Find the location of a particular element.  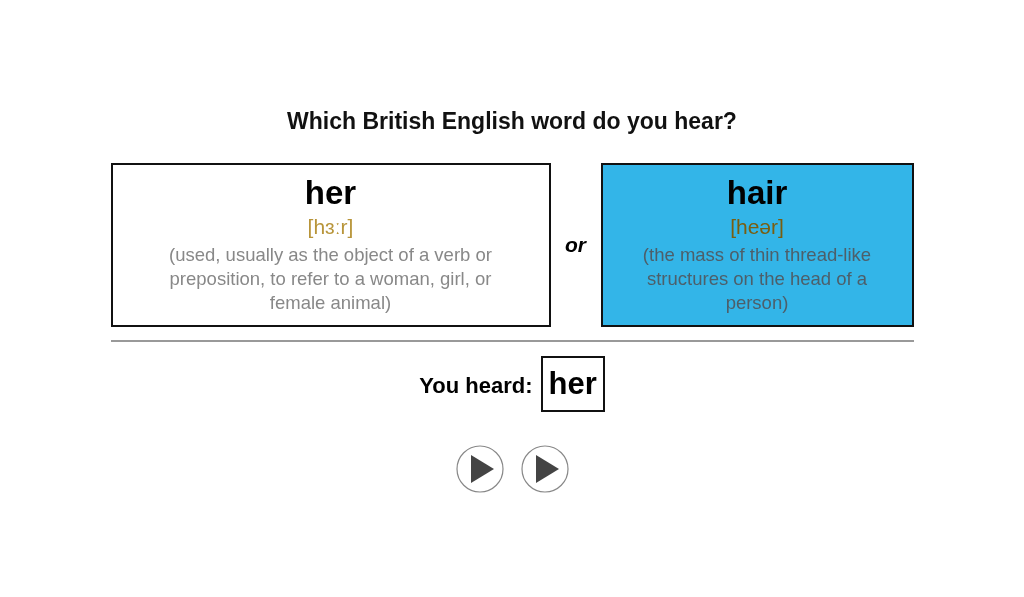

word: her is located at coordinates (330, 193).